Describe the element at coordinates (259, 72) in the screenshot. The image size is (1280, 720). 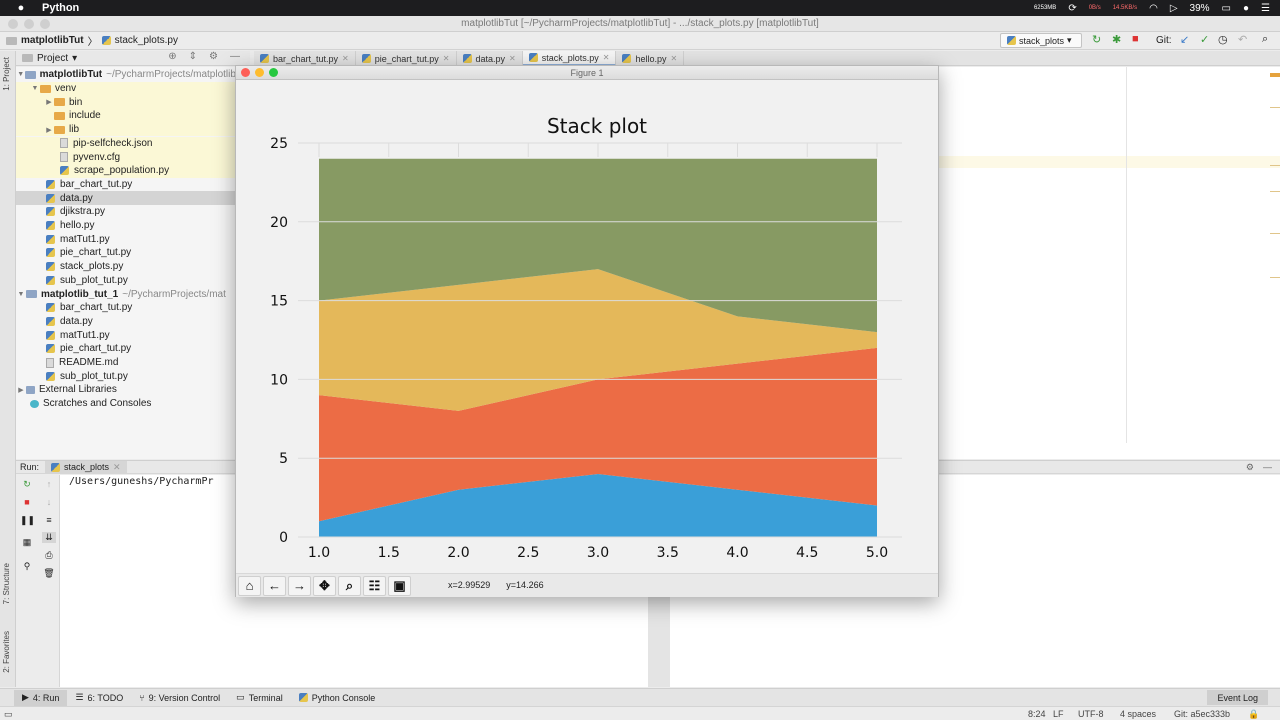
I see `figure-minimize-button` at that location.